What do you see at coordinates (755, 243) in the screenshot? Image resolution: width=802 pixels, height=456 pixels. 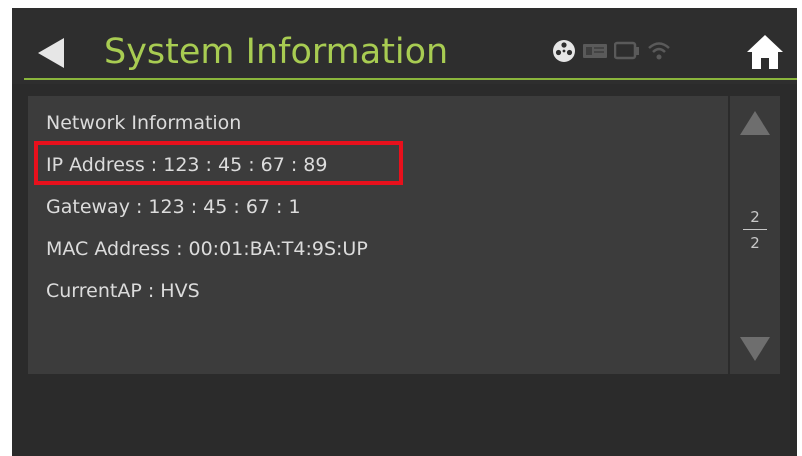 I see `page-total: 2` at bounding box center [755, 243].